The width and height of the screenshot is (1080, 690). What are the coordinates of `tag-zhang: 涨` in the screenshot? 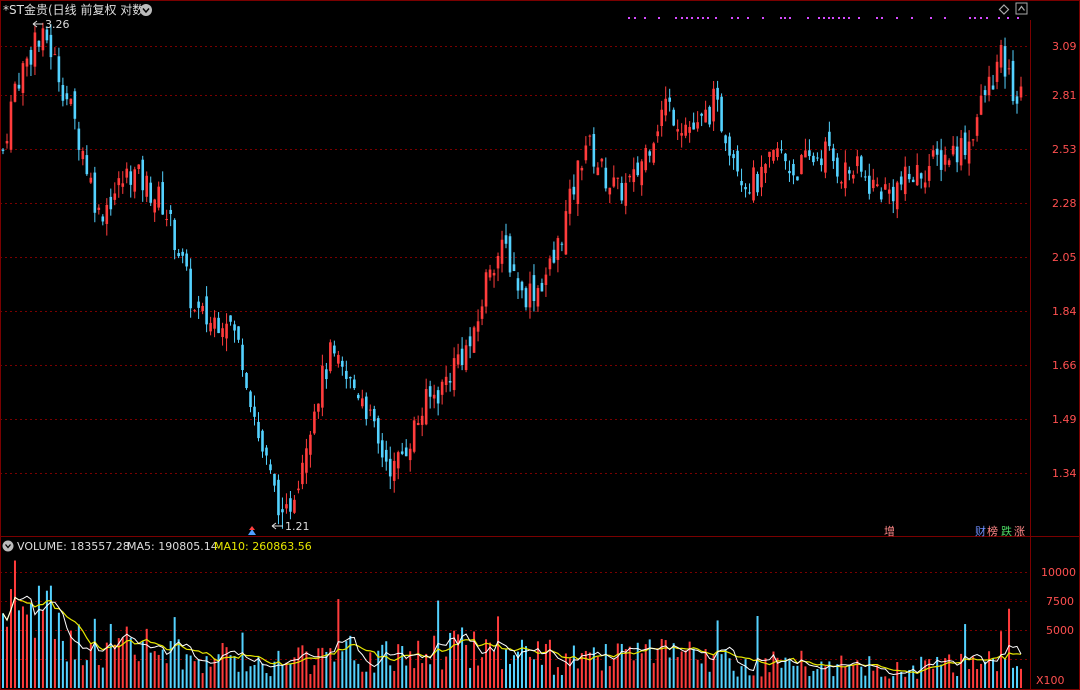 It's located at (1019, 531).